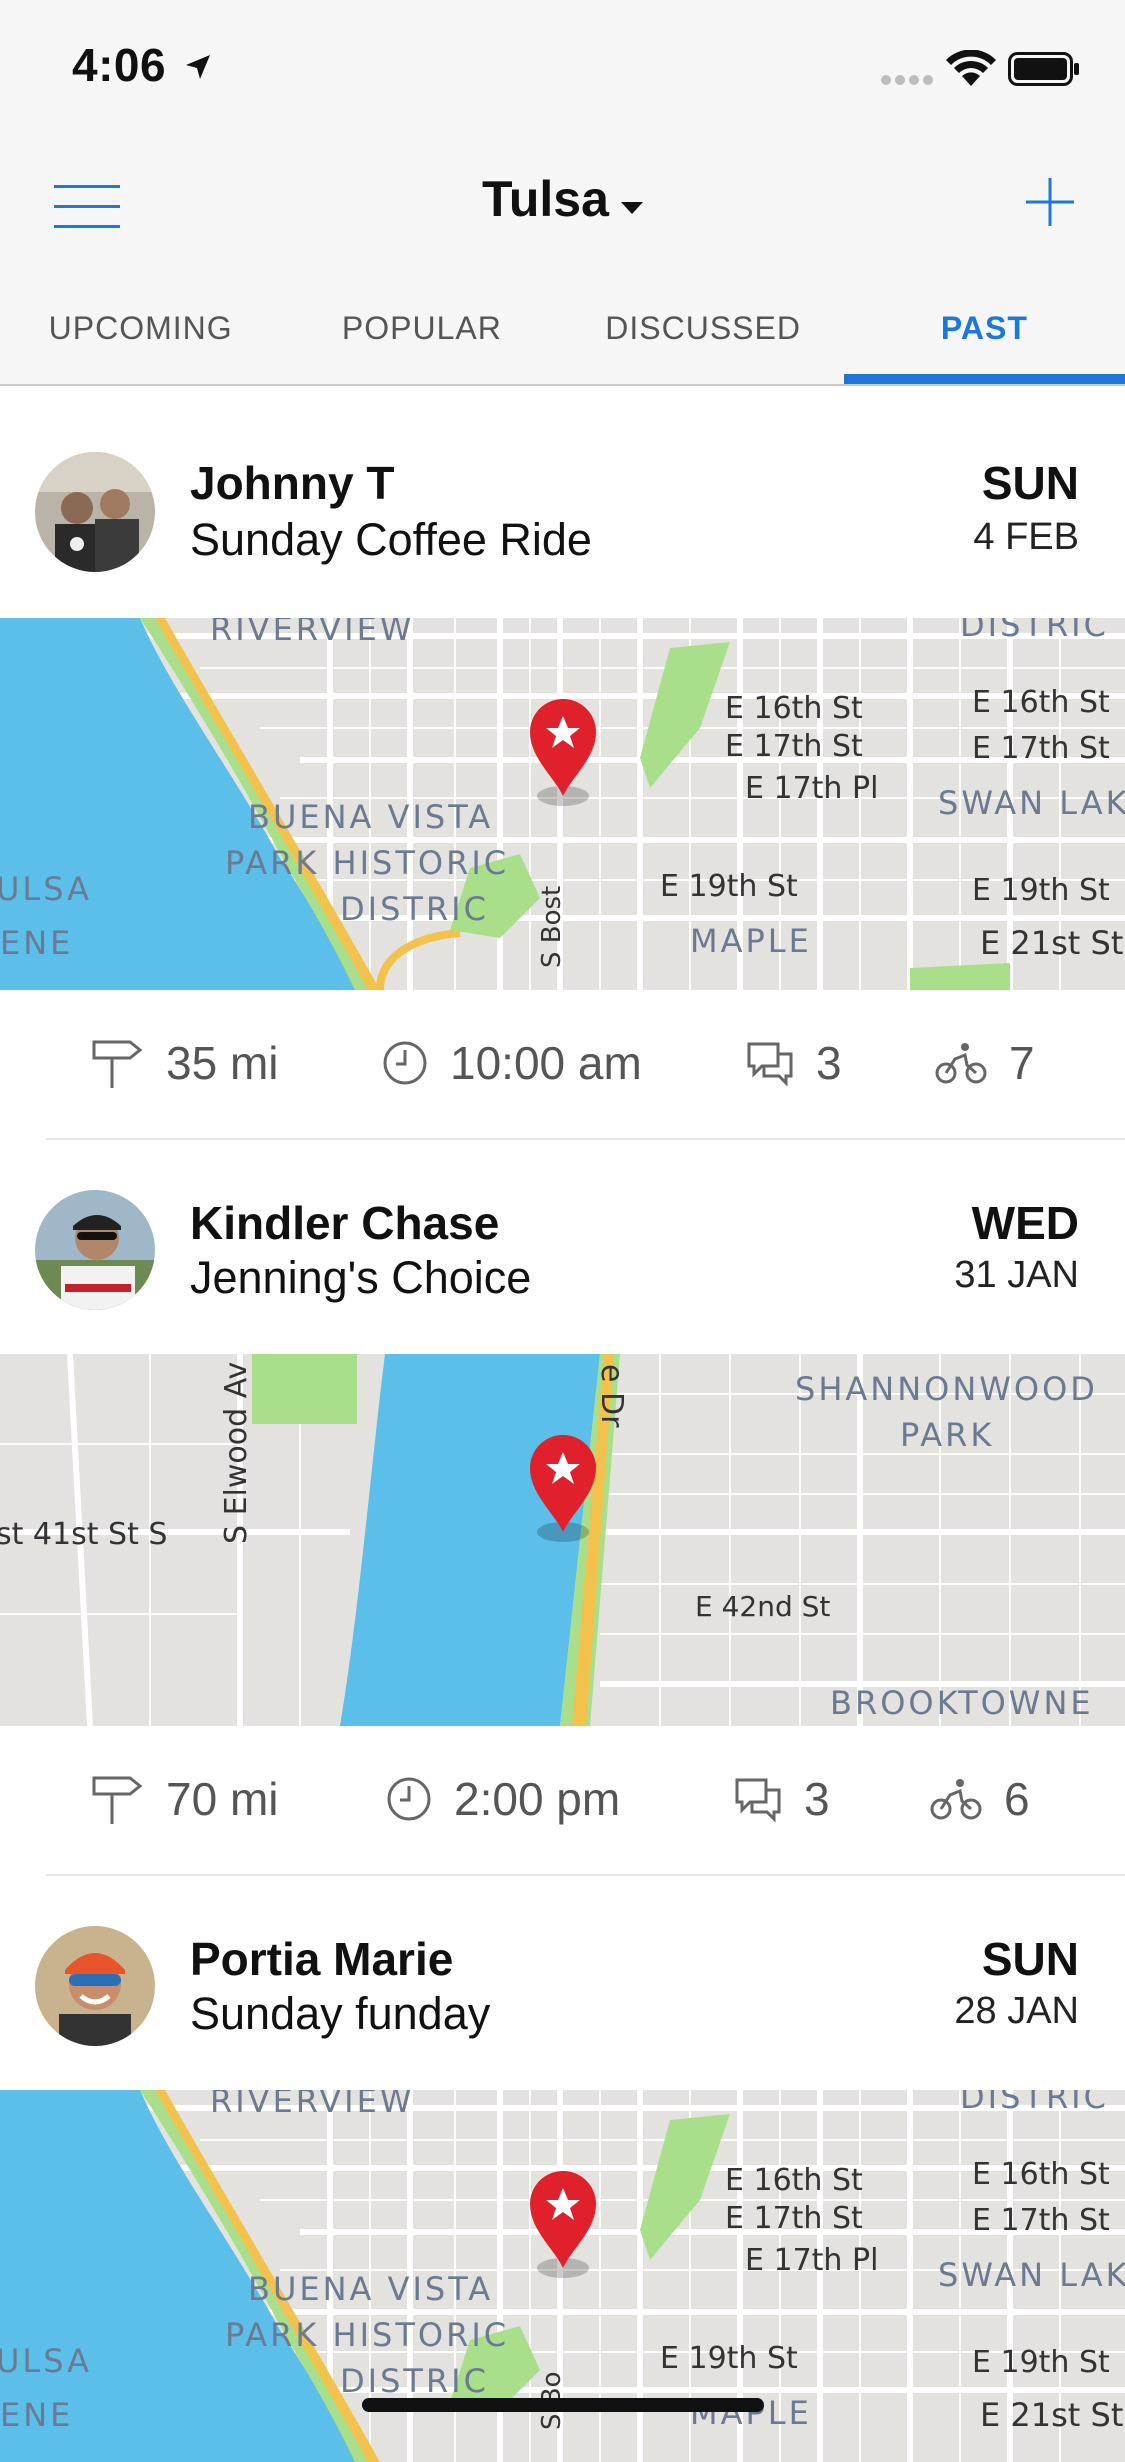 The height and width of the screenshot is (2462, 1125). Describe the element at coordinates (1050, 202) in the screenshot. I see `add-icon` at that location.